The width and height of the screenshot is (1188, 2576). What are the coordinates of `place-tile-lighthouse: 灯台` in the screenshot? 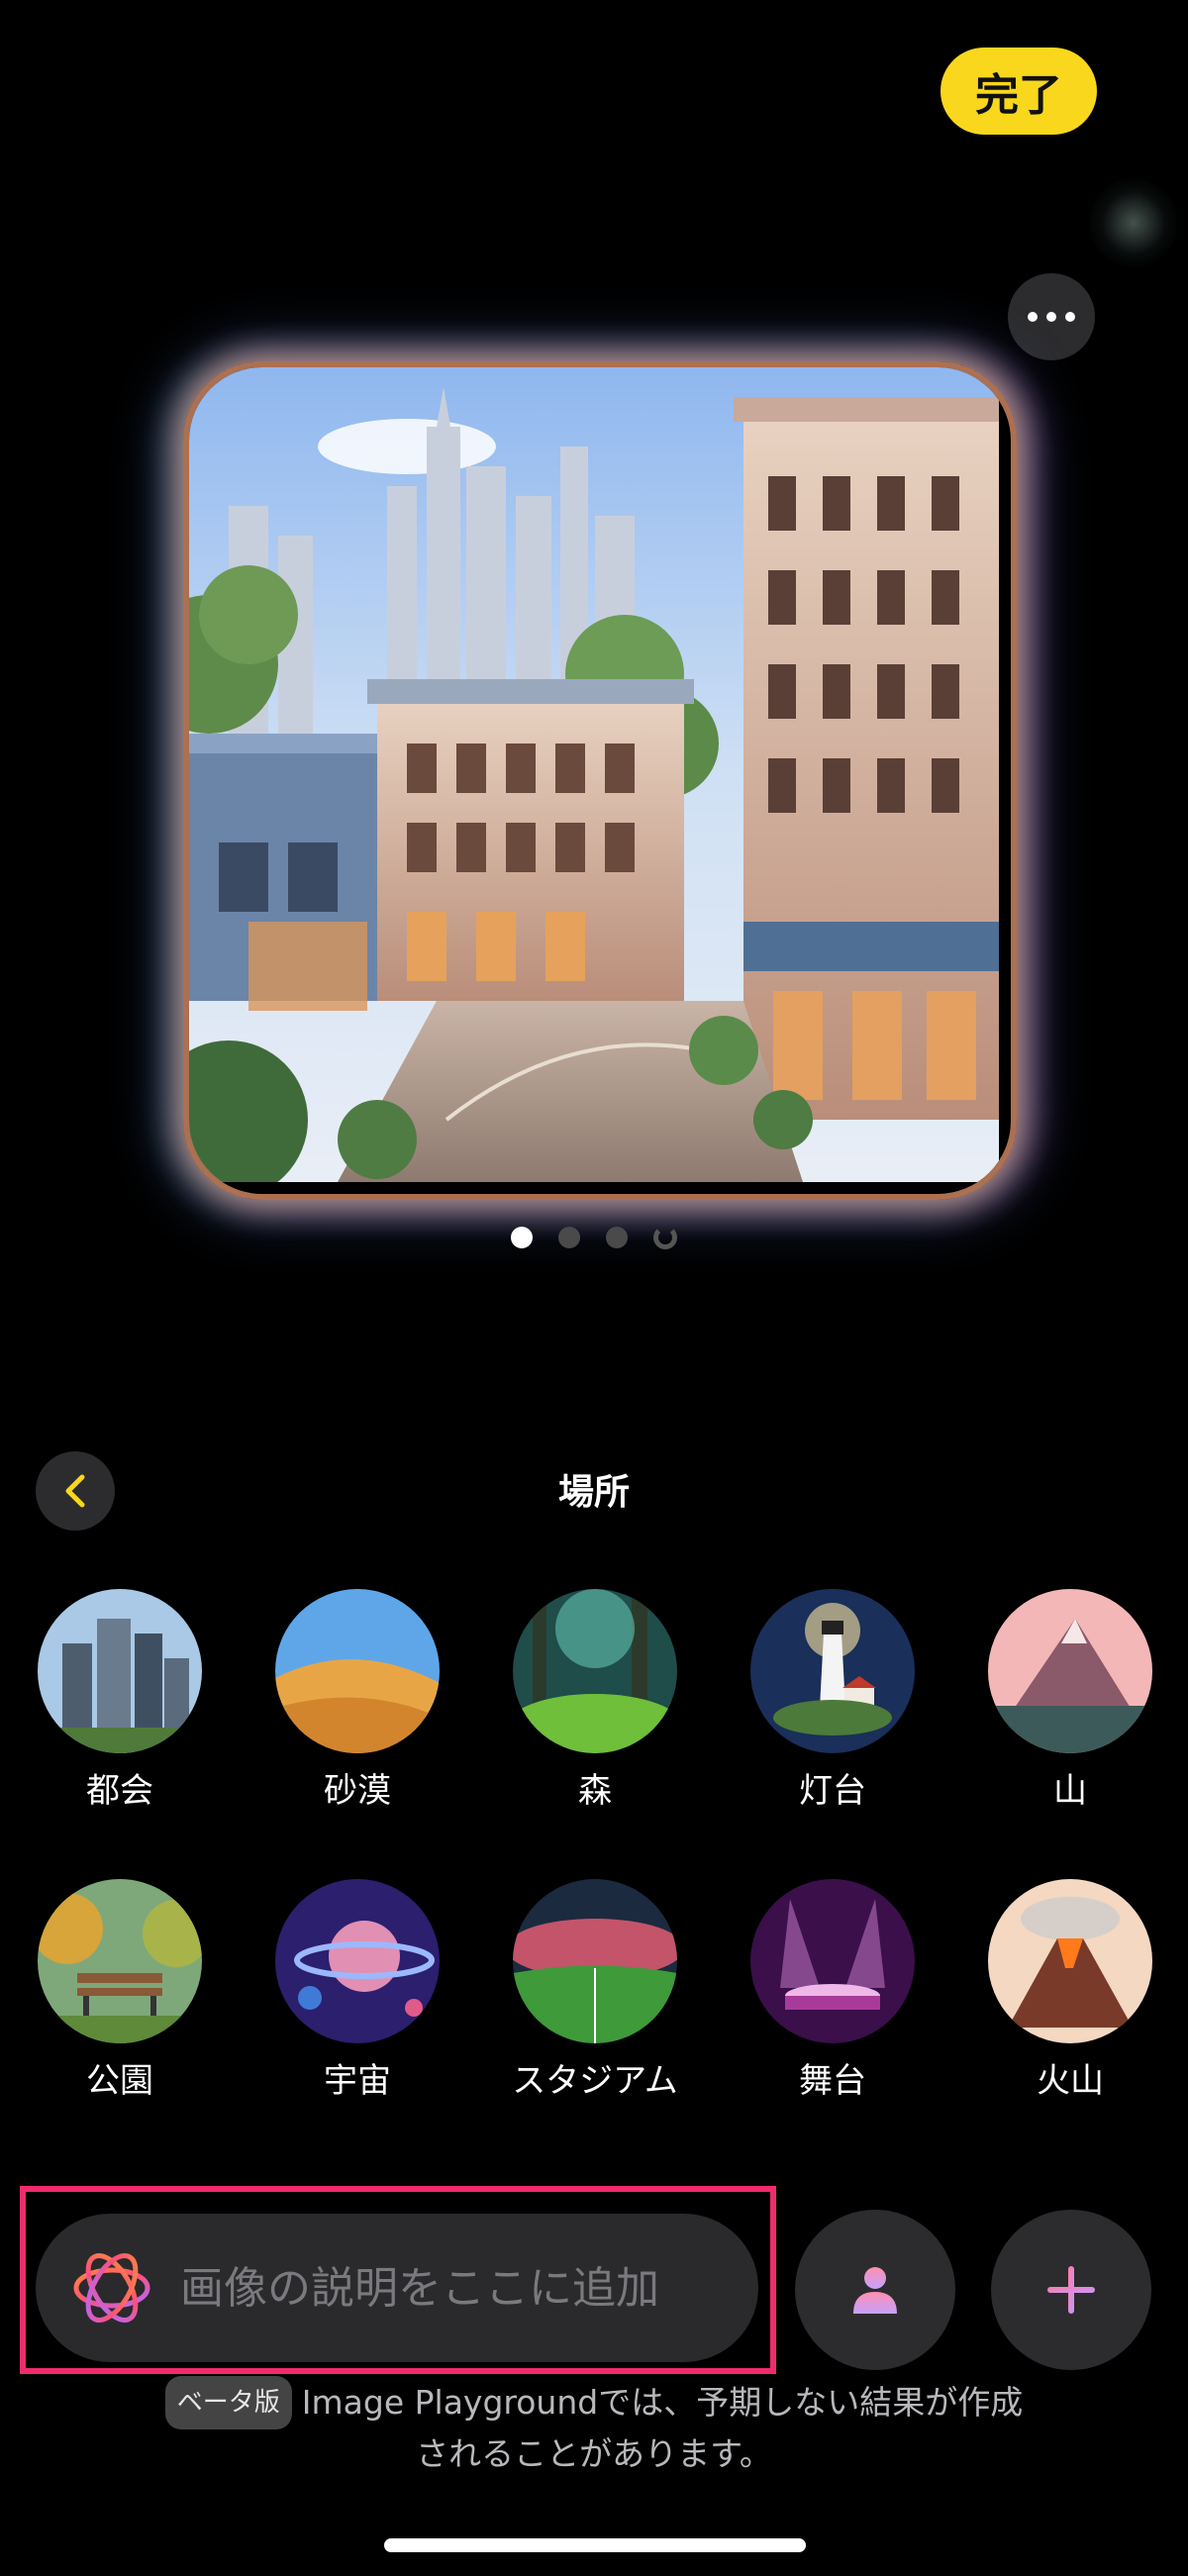 It's located at (833, 1701).